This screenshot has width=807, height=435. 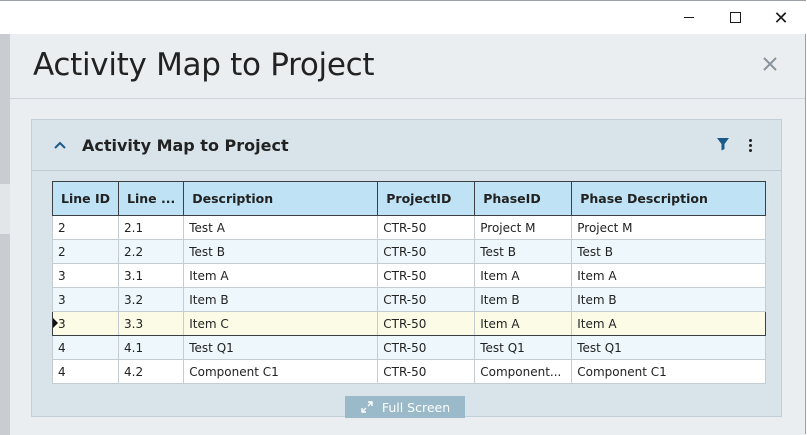 I want to click on cell-description: Item B, so click(x=281, y=299).